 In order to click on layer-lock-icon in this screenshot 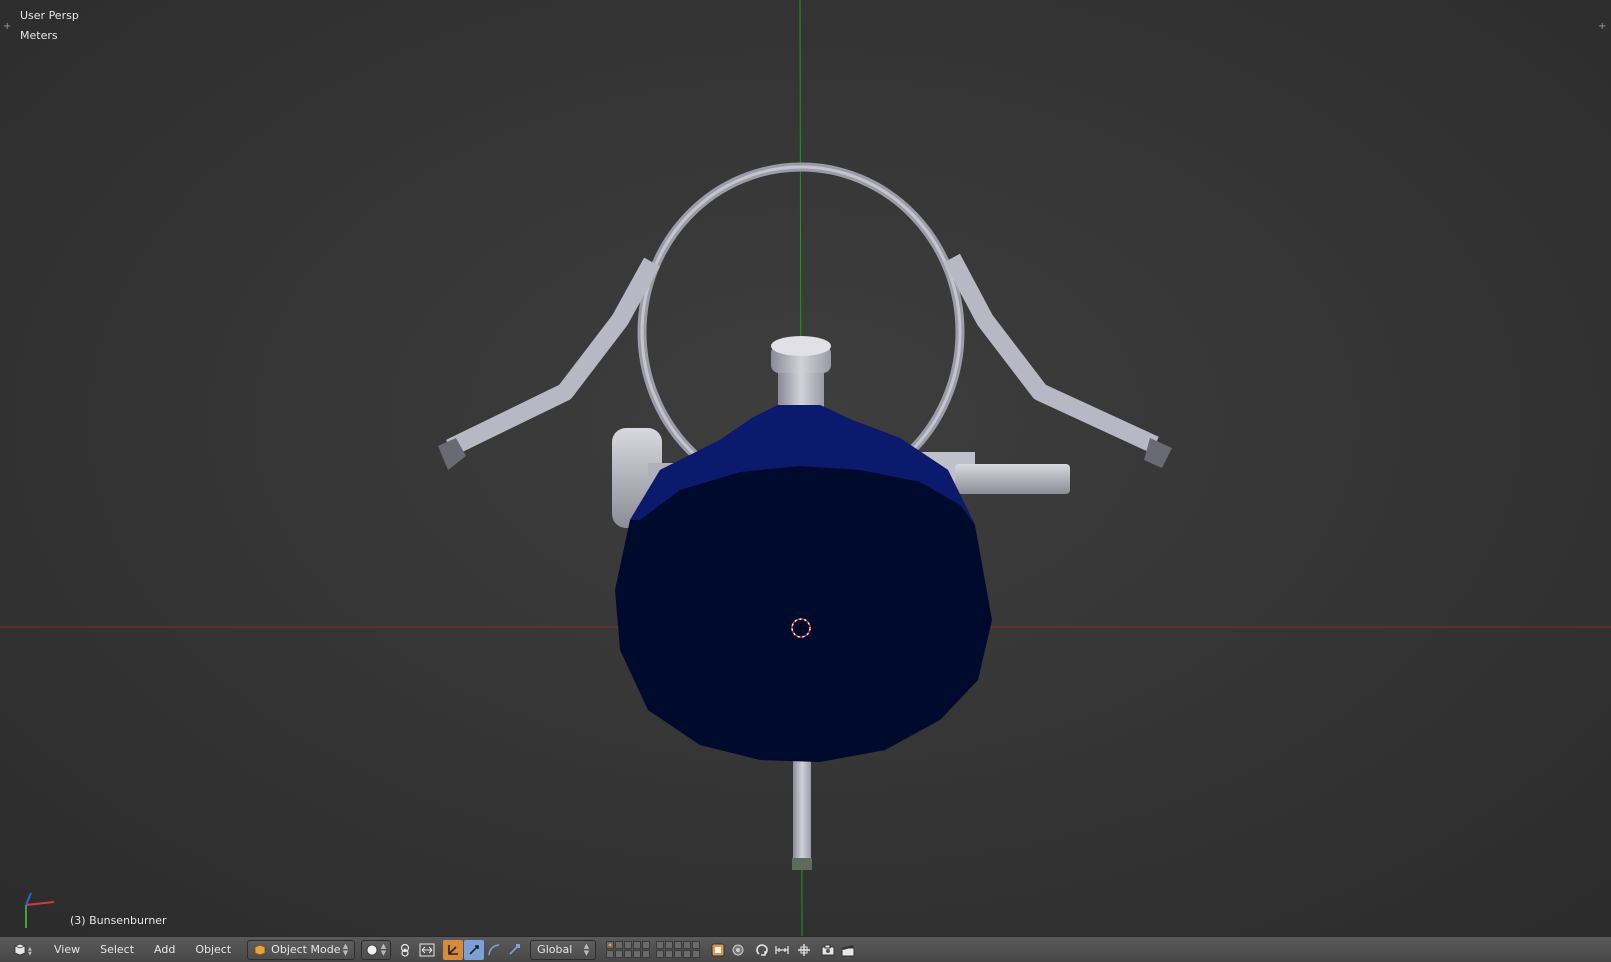, I will do `click(718, 949)`.